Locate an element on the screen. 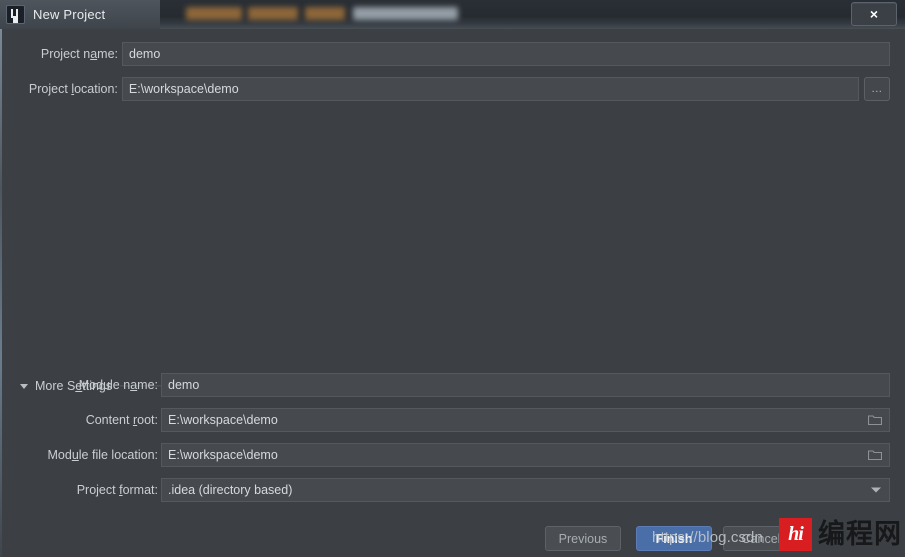  project-format-value: .idea (directory based) is located at coordinates (230, 490).